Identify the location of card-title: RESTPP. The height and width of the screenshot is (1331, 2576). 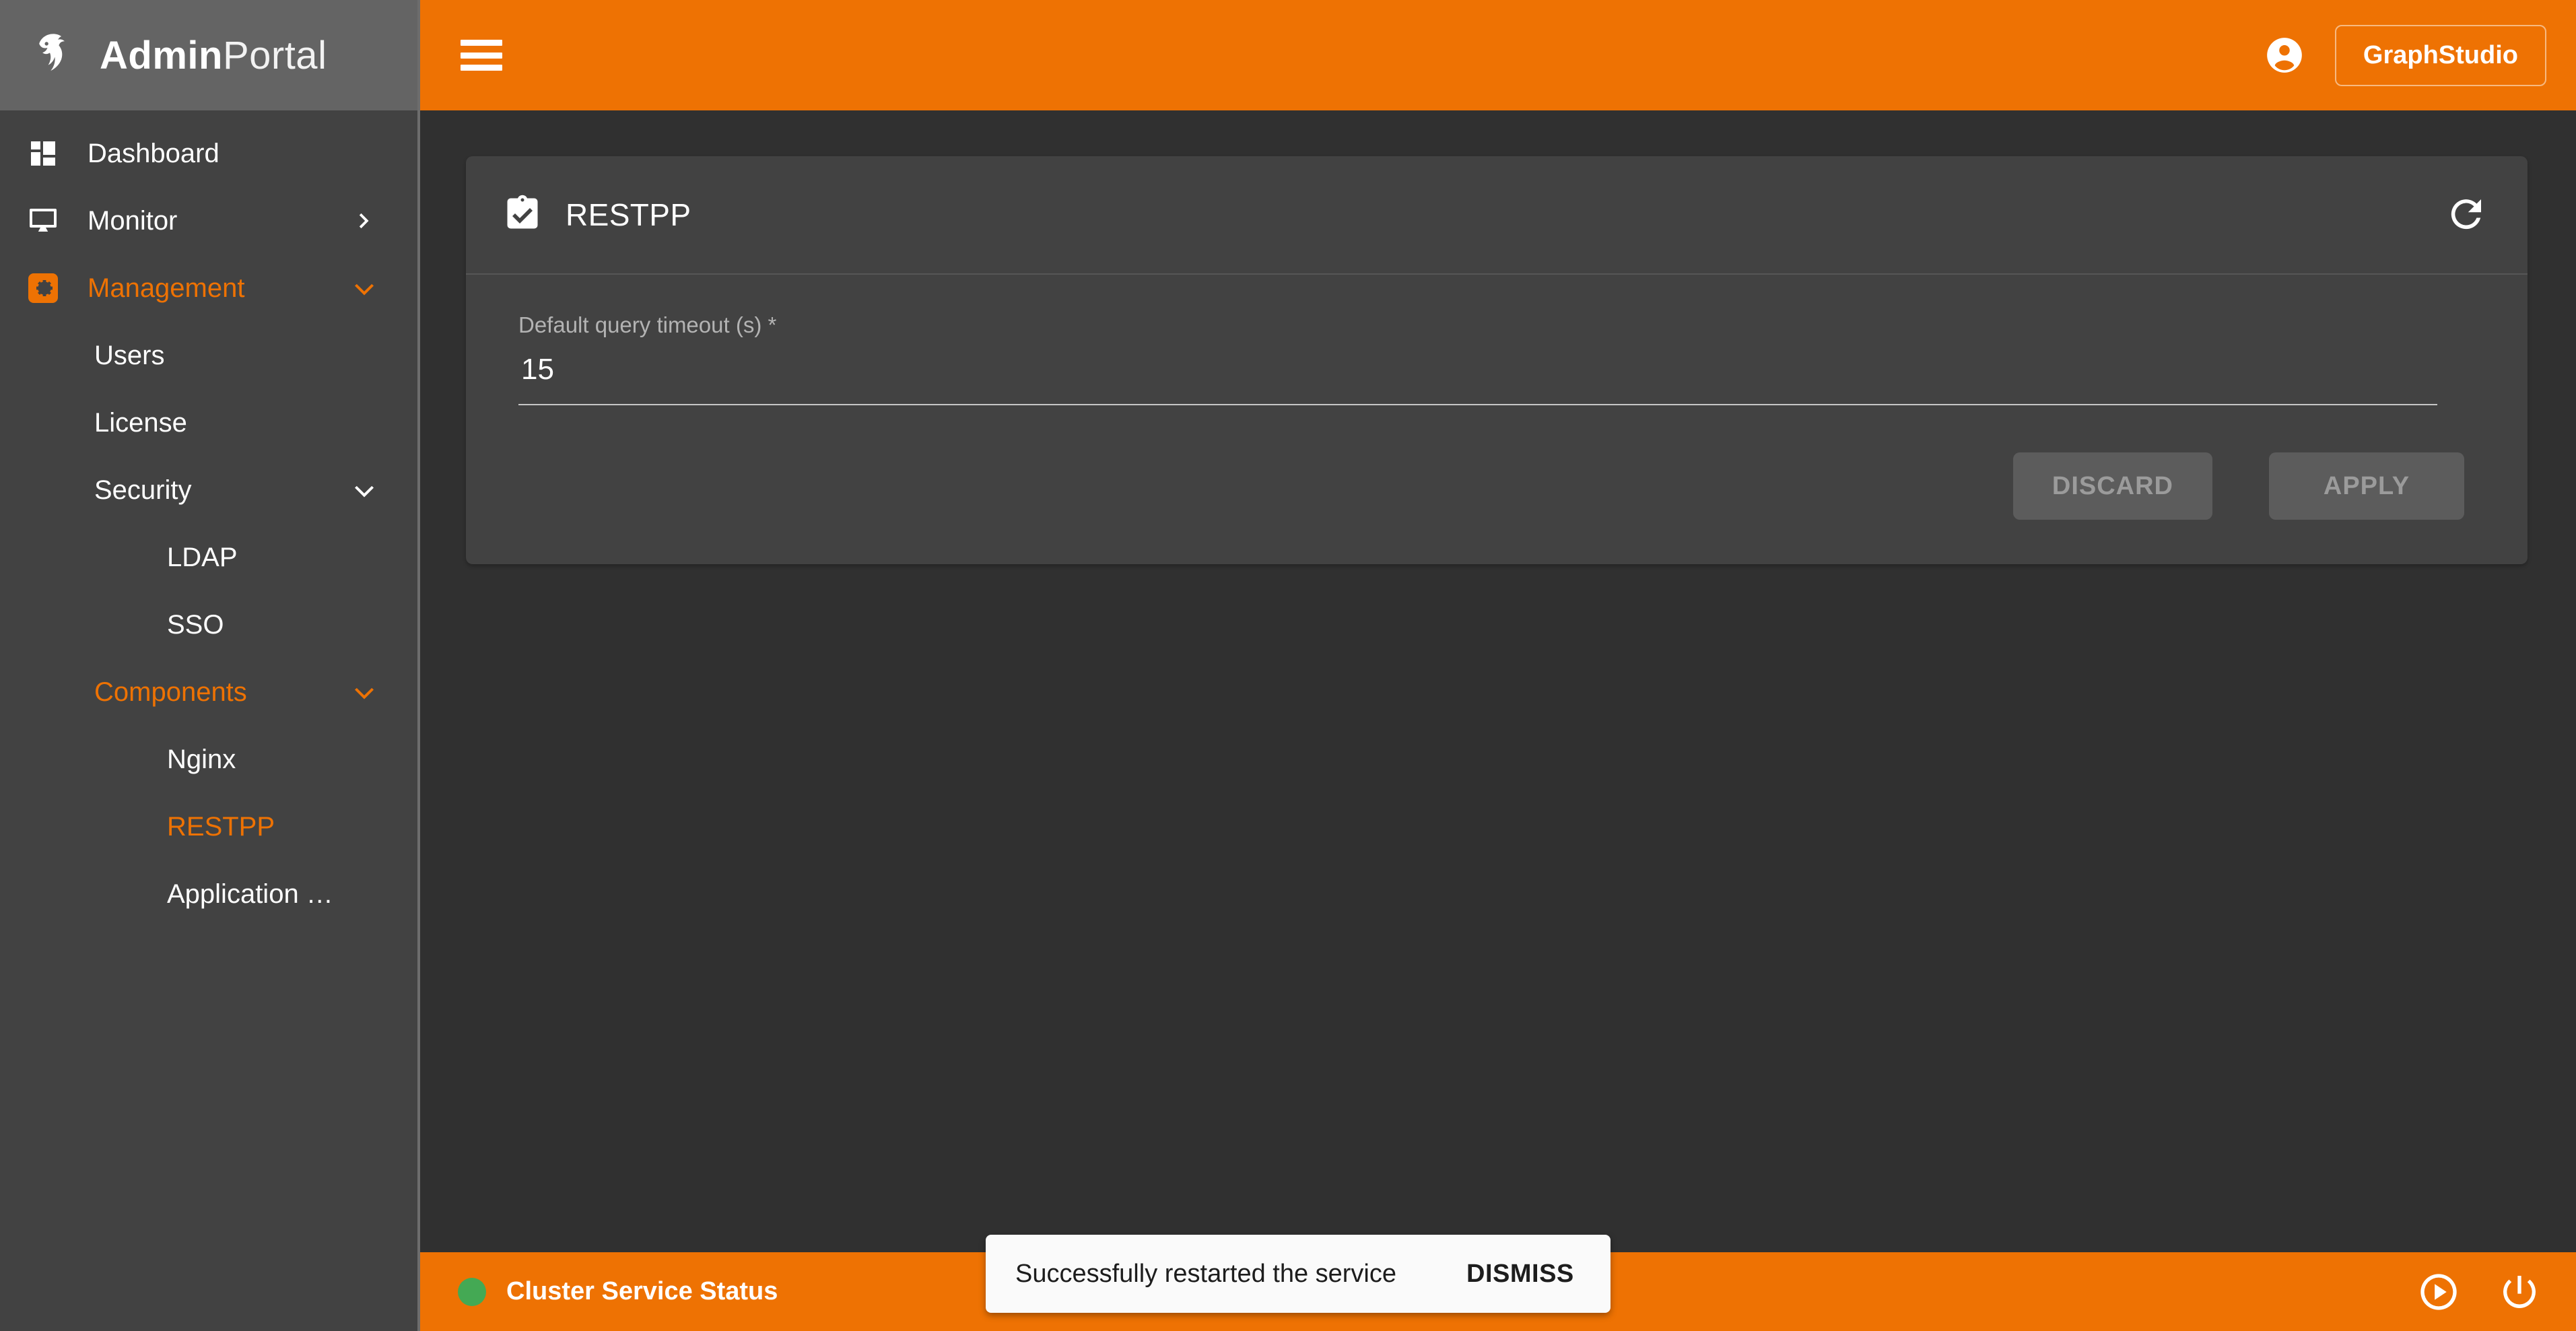
(628, 214).